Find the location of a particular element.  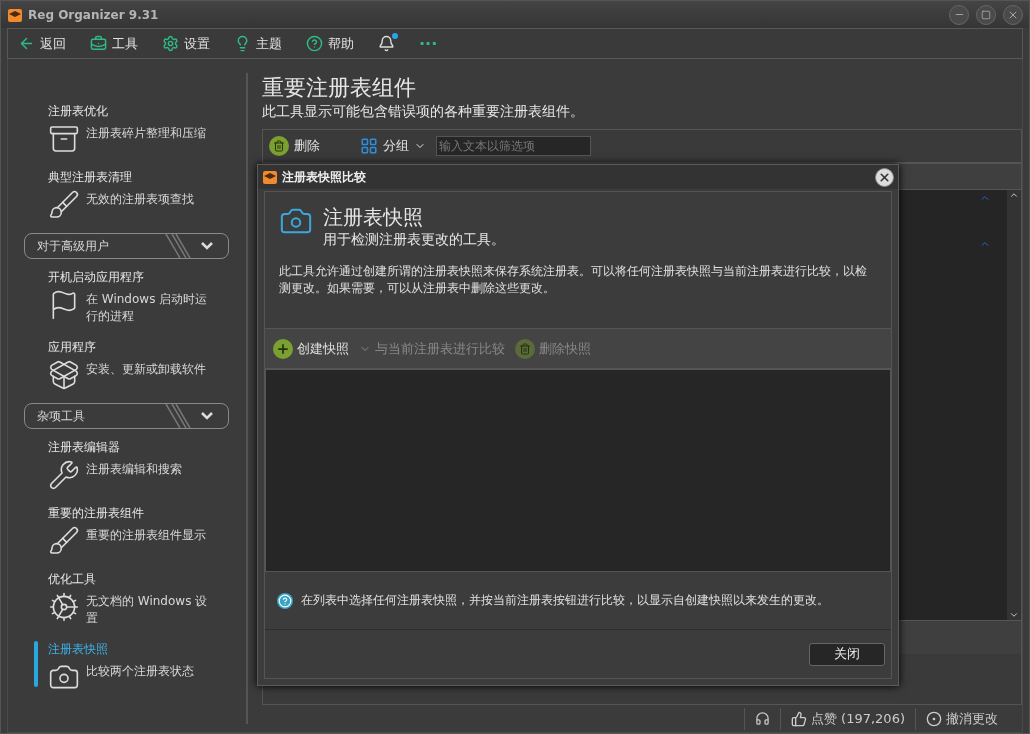

window-title: Reg Organizer 9.31 is located at coordinates (94, 14).